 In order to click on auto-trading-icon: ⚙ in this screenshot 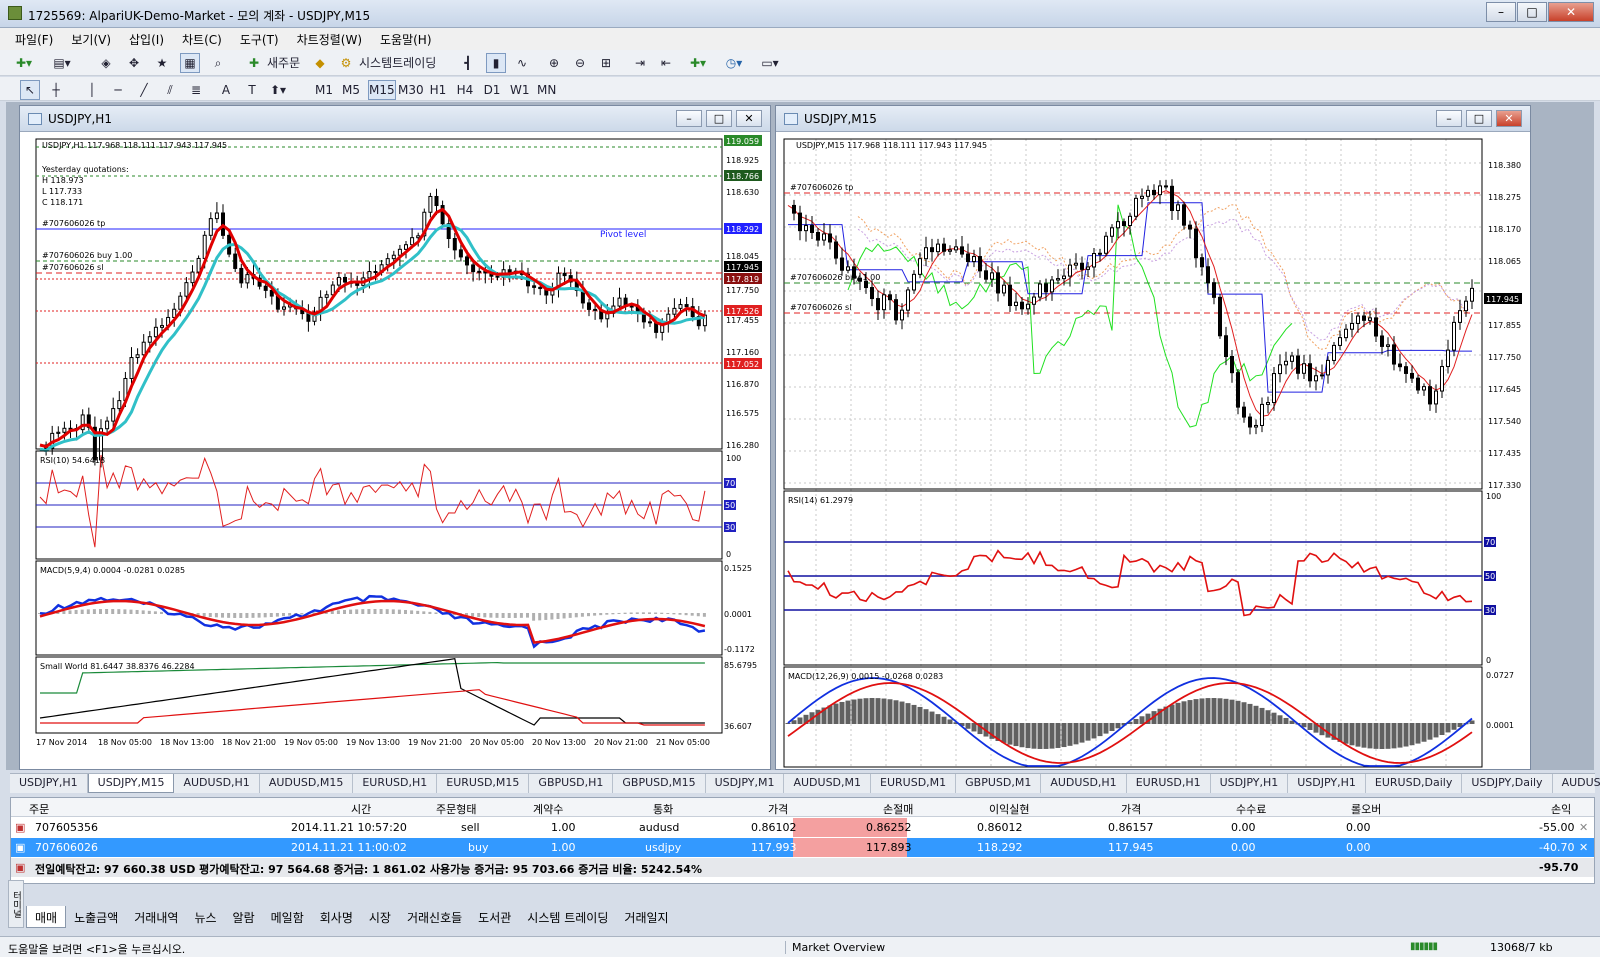, I will do `click(346, 63)`.